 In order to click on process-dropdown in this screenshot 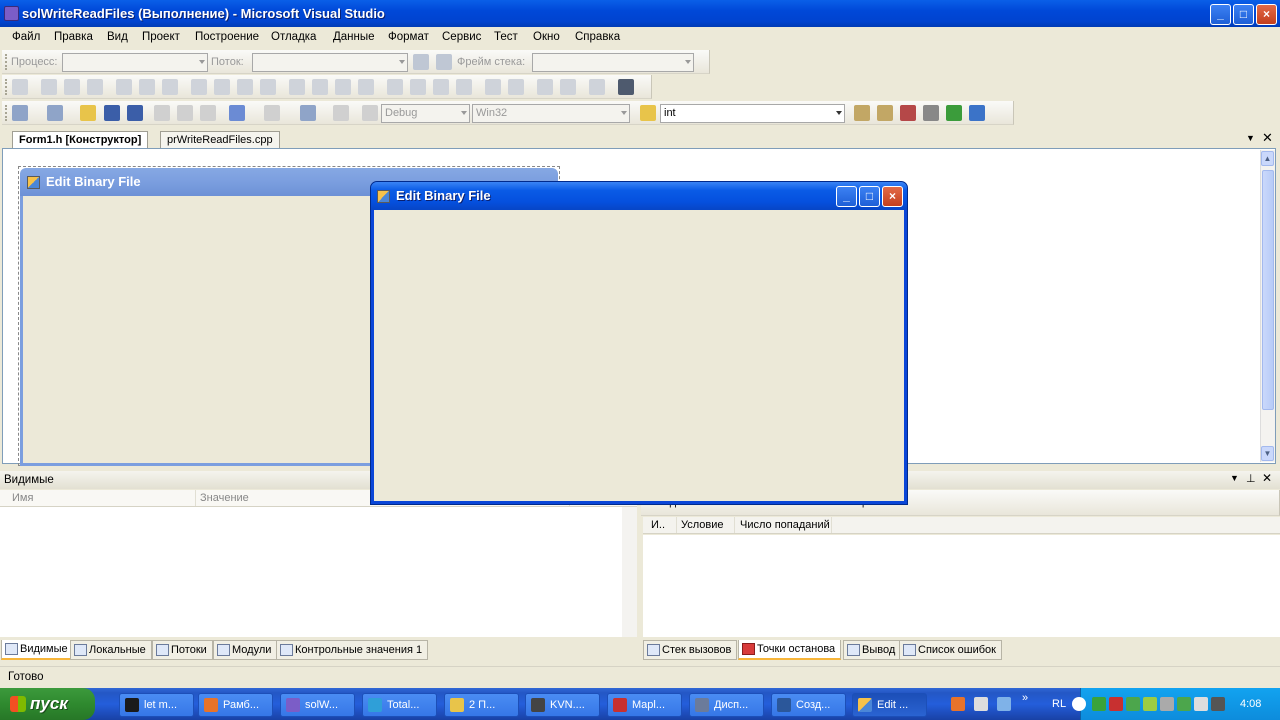, I will do `click(135, 62)`.